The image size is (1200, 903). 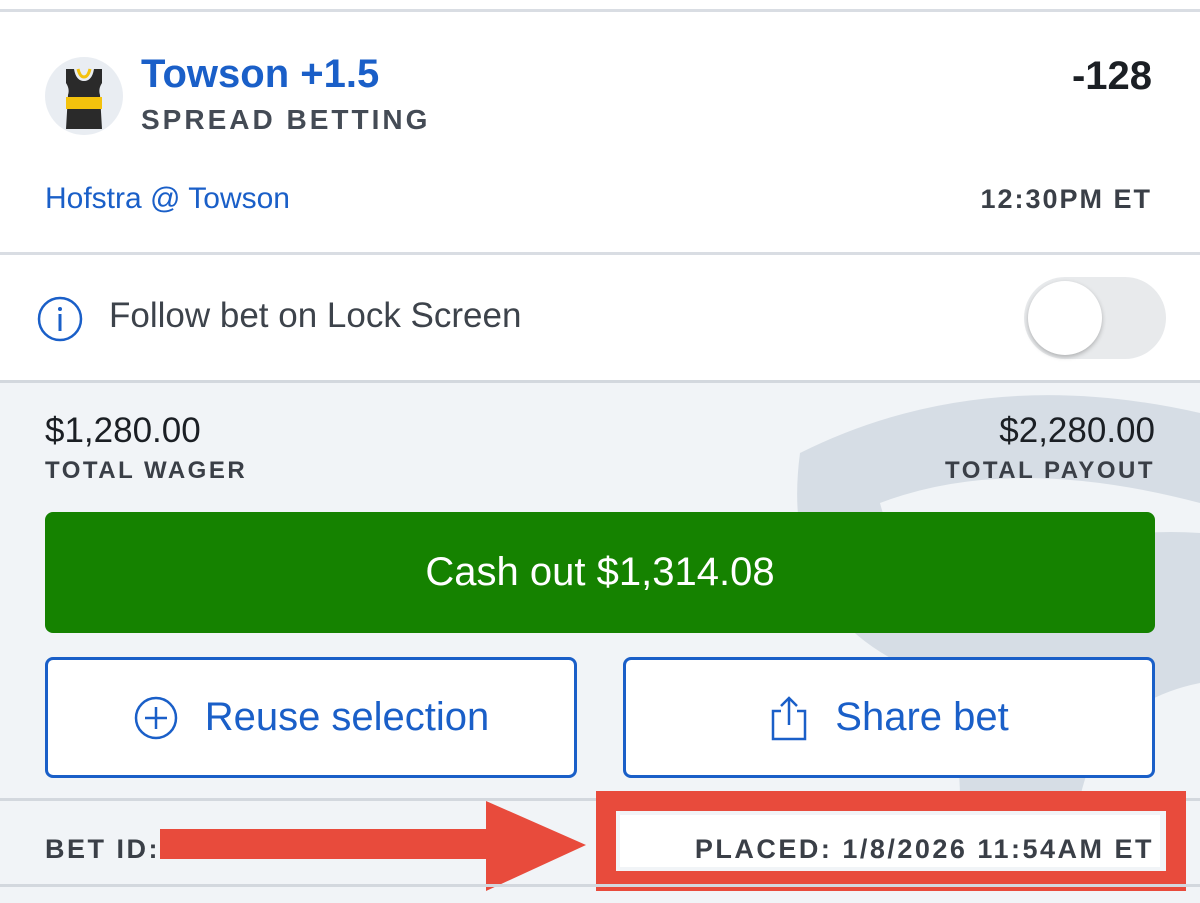 I want to click on lock-screen-toggle, so click(x=1095, y=318).